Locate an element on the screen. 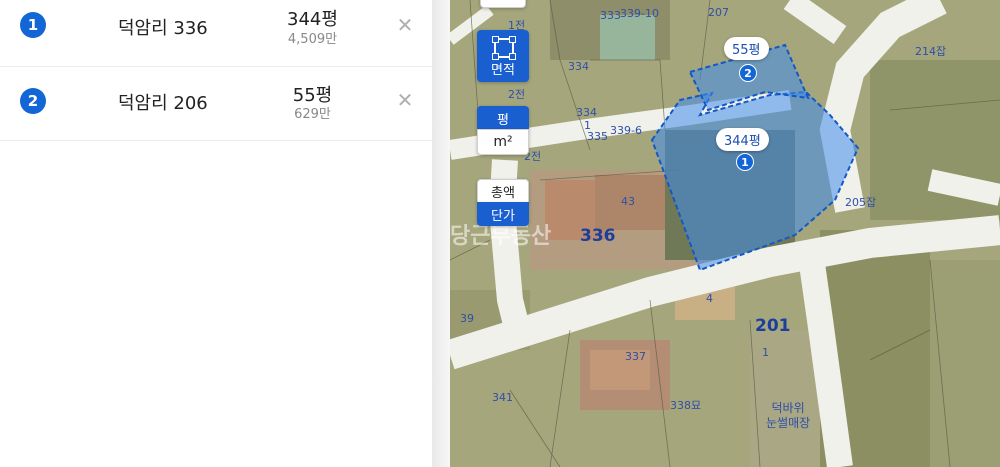 The height and width of the screenshot is (467, 1000). parcel-label: 205잡 is located at coordinates (861, 202).